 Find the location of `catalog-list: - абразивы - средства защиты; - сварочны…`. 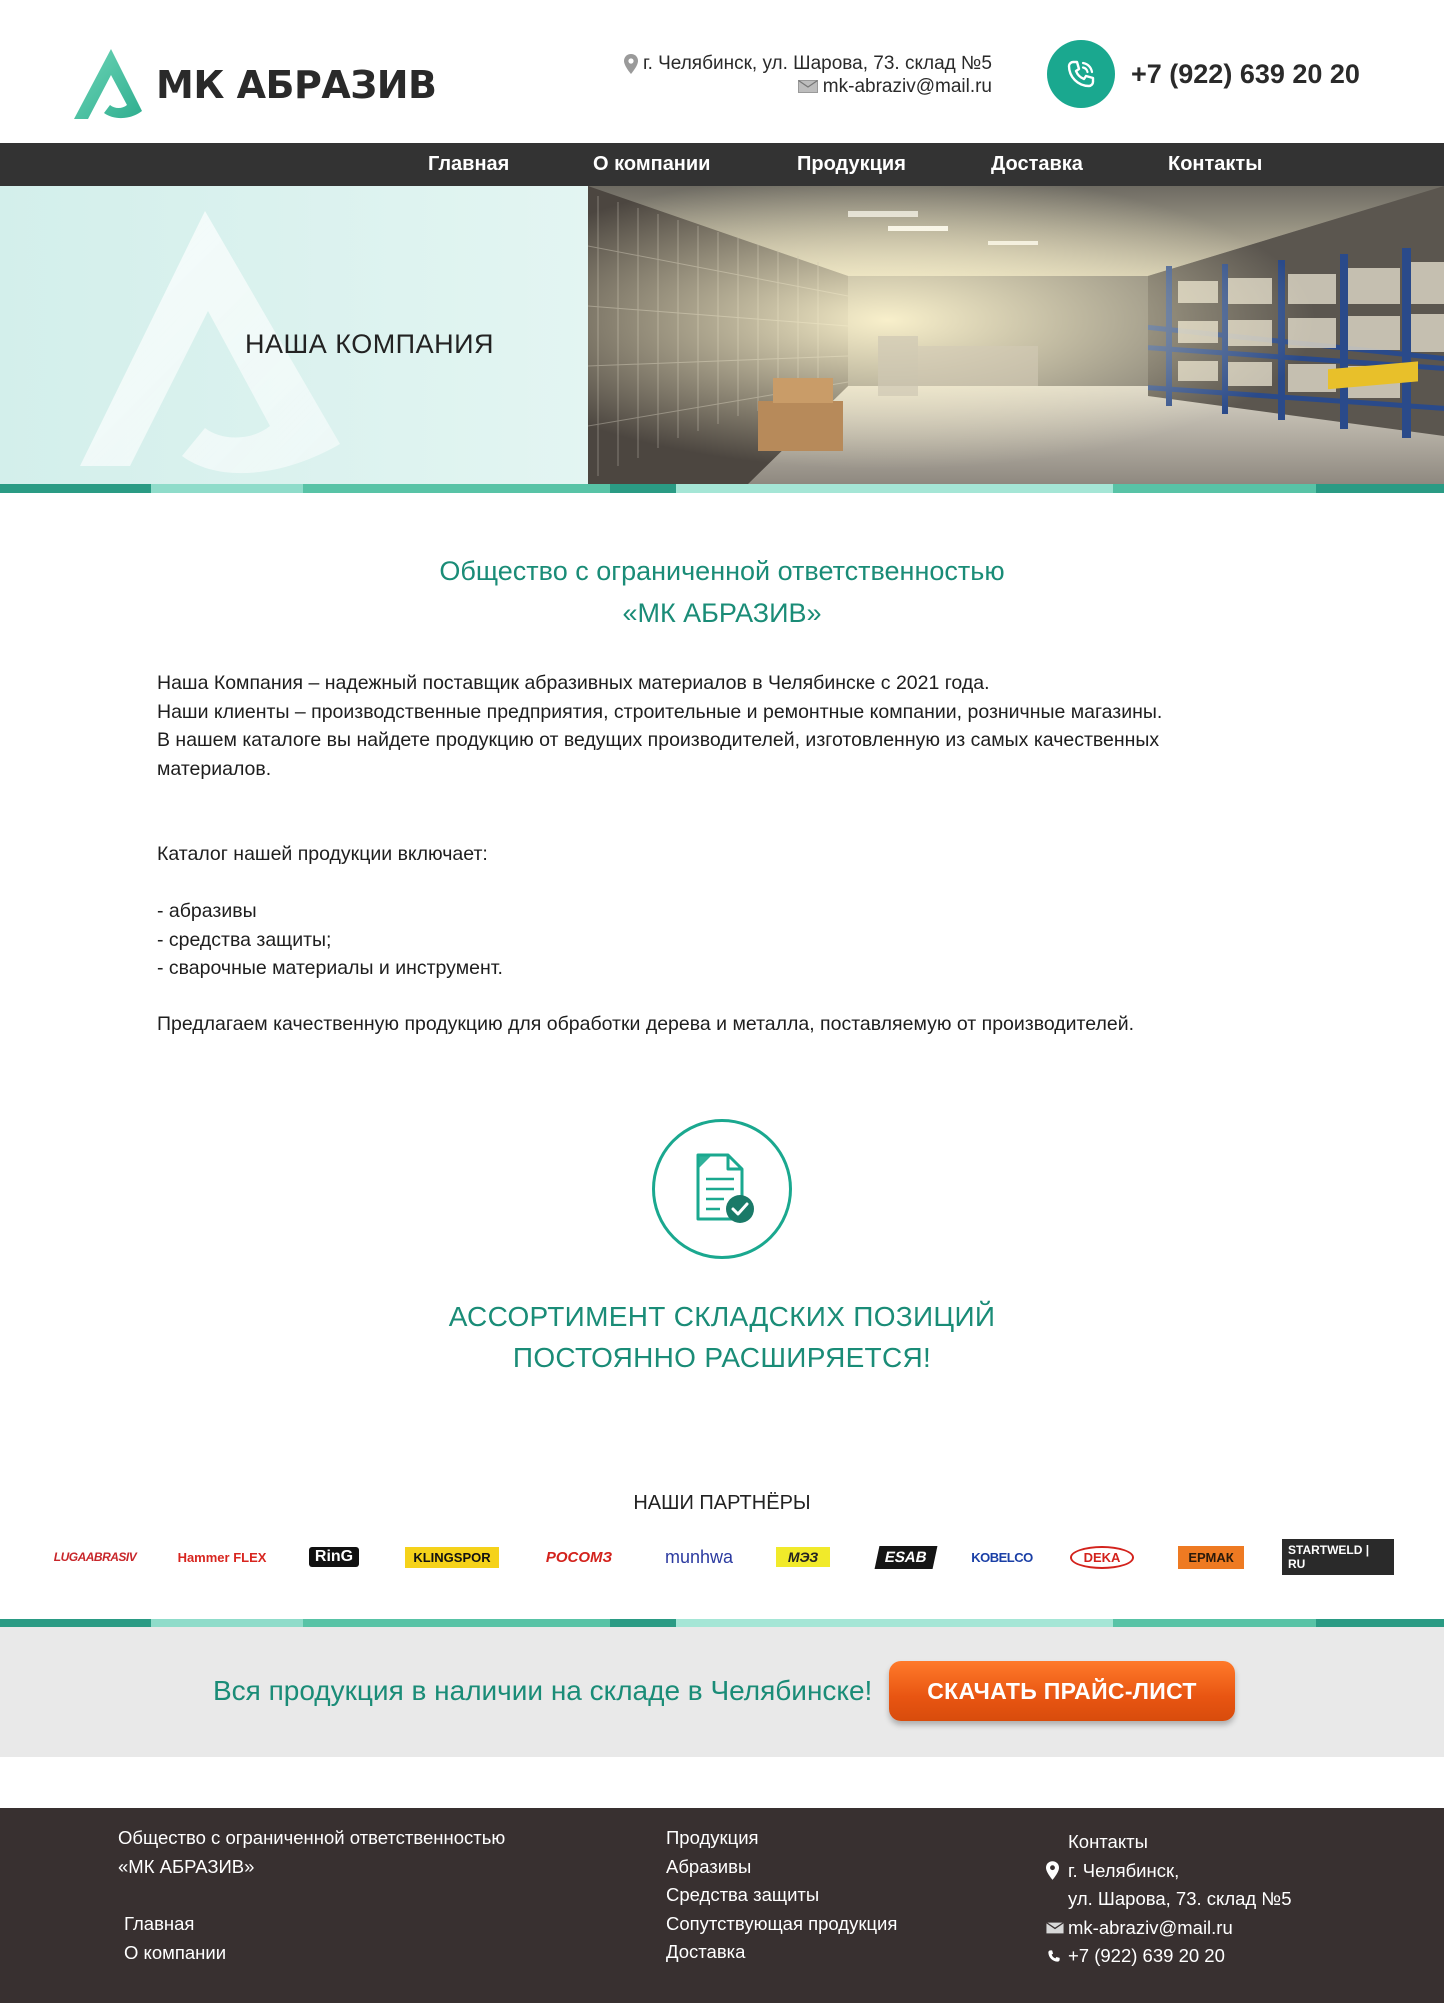

catalog-list: - абразивы - средства защиты; - сварочны… is located at coordinates (711, 940).